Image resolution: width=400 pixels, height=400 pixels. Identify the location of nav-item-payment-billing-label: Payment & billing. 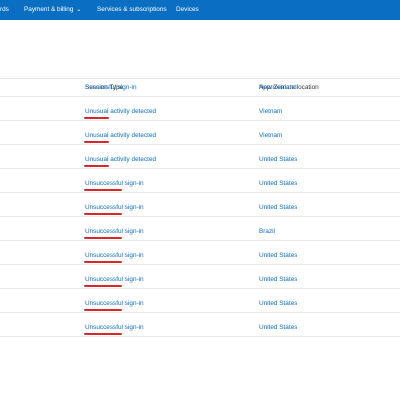
(49, 9).